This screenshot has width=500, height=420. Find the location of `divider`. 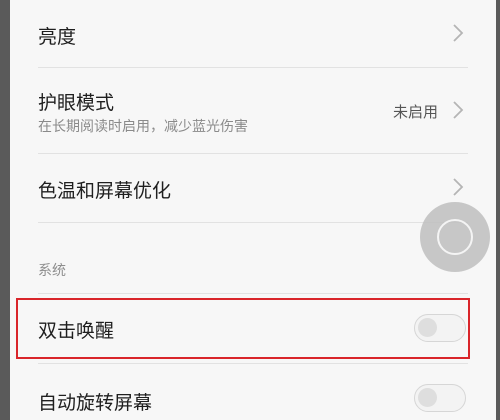

divider is located at coordinates (253, 222).